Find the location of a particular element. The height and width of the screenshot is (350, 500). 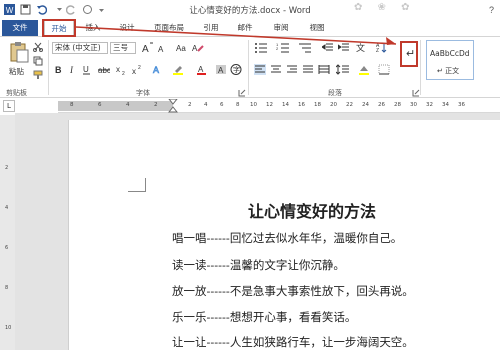

ruler-number: 12 is located at coordinates (269, 105).